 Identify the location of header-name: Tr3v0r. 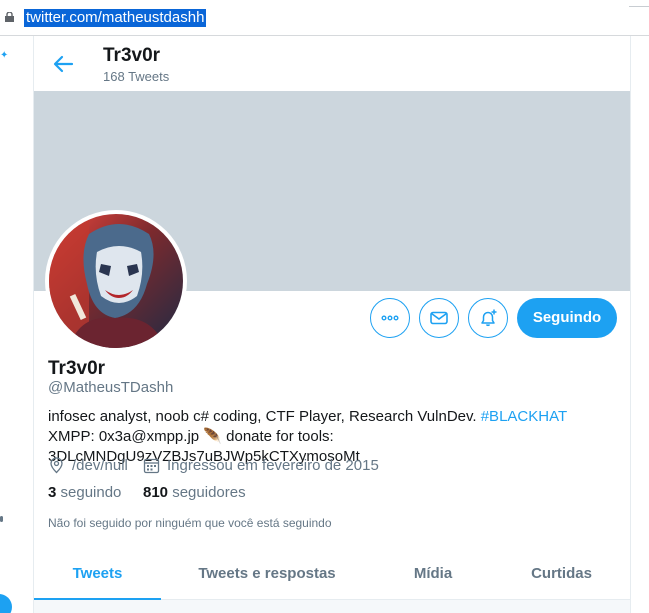
(132, 55).